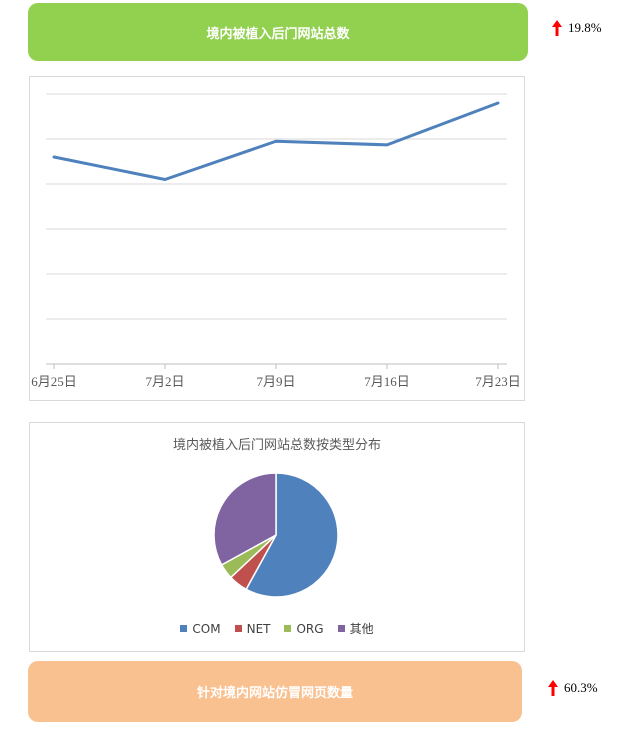  What do you see at coordinates (387, 381) in the screenshot?
I see `x-tick-label: 7月16日` at bounding box center [387, 381].